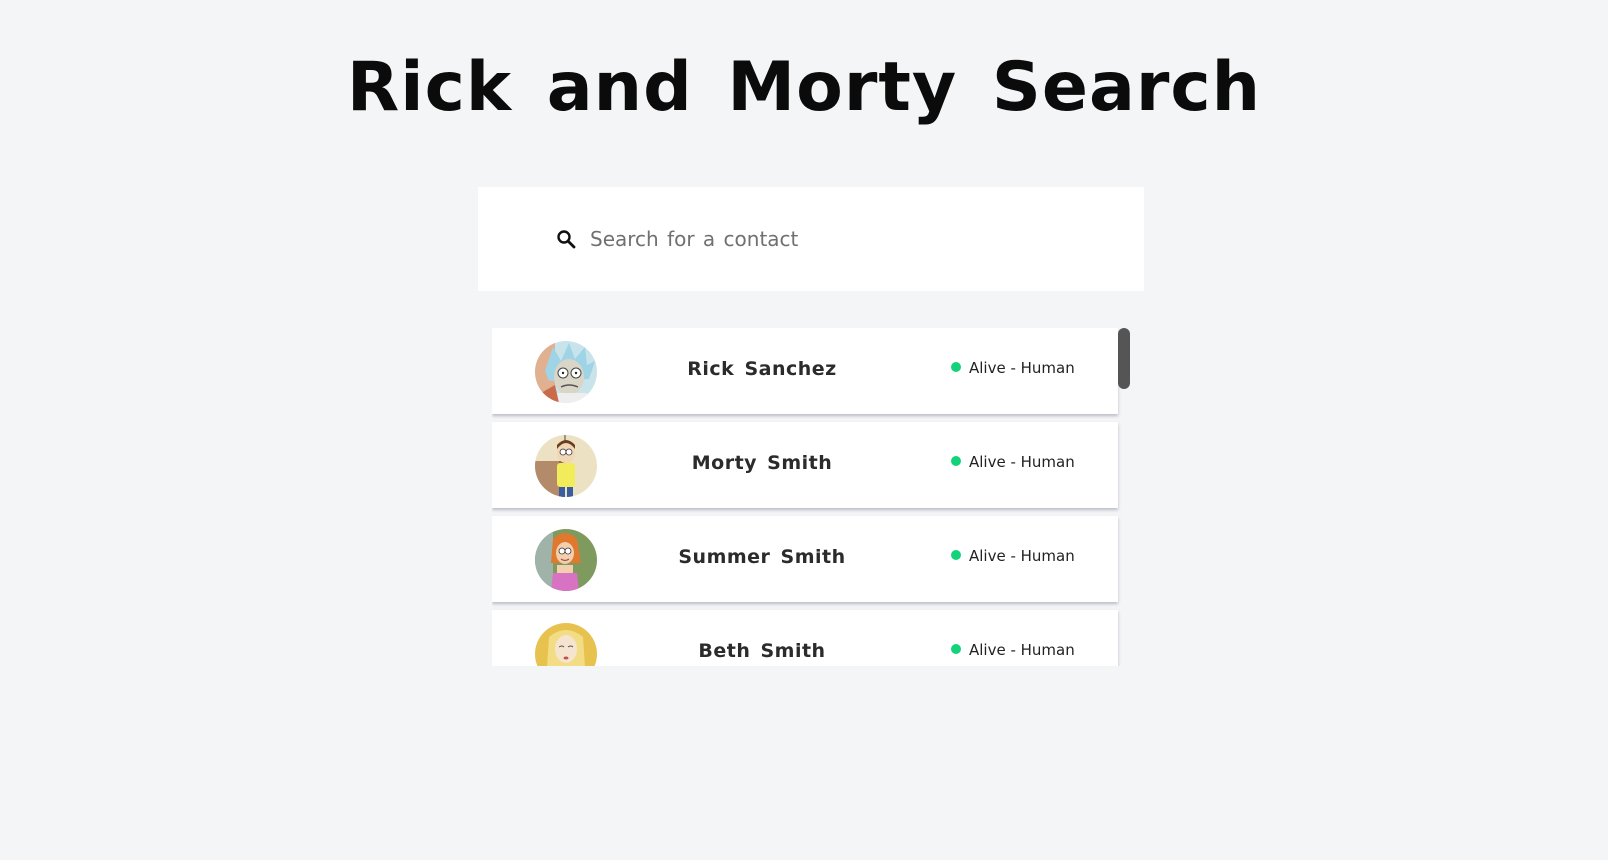  I want to click on character-card-beth-smith: Beth Smith Alive - Human, so click(805, 638).